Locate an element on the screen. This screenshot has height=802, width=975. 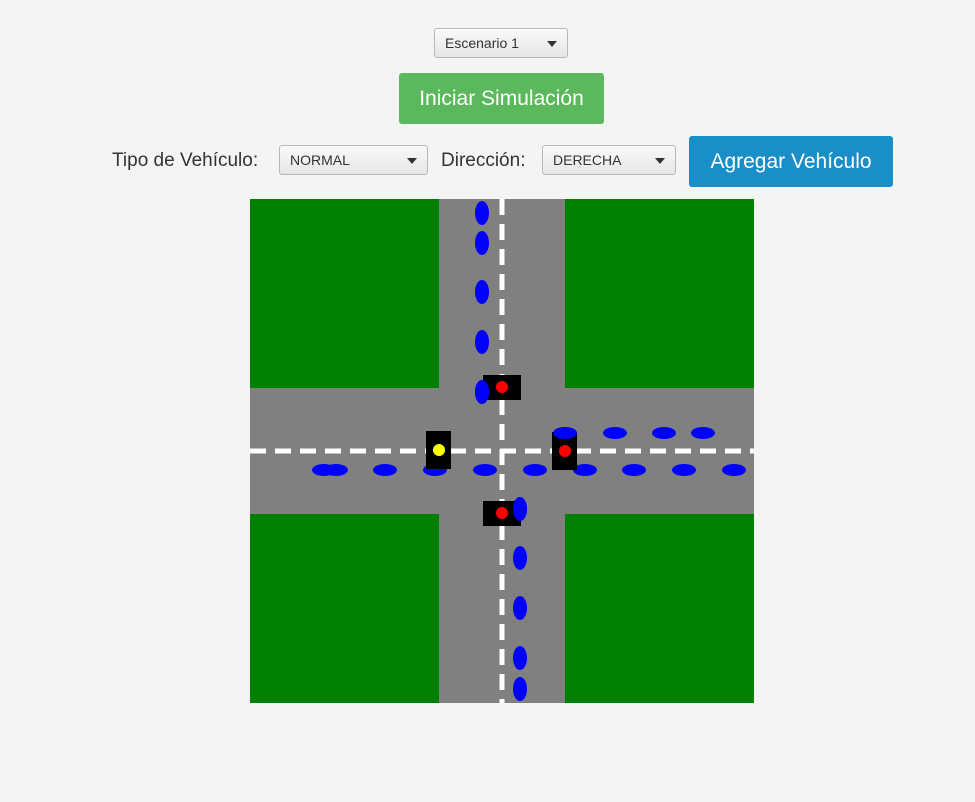
traffic-light-west is located at coordinates (438, 450).